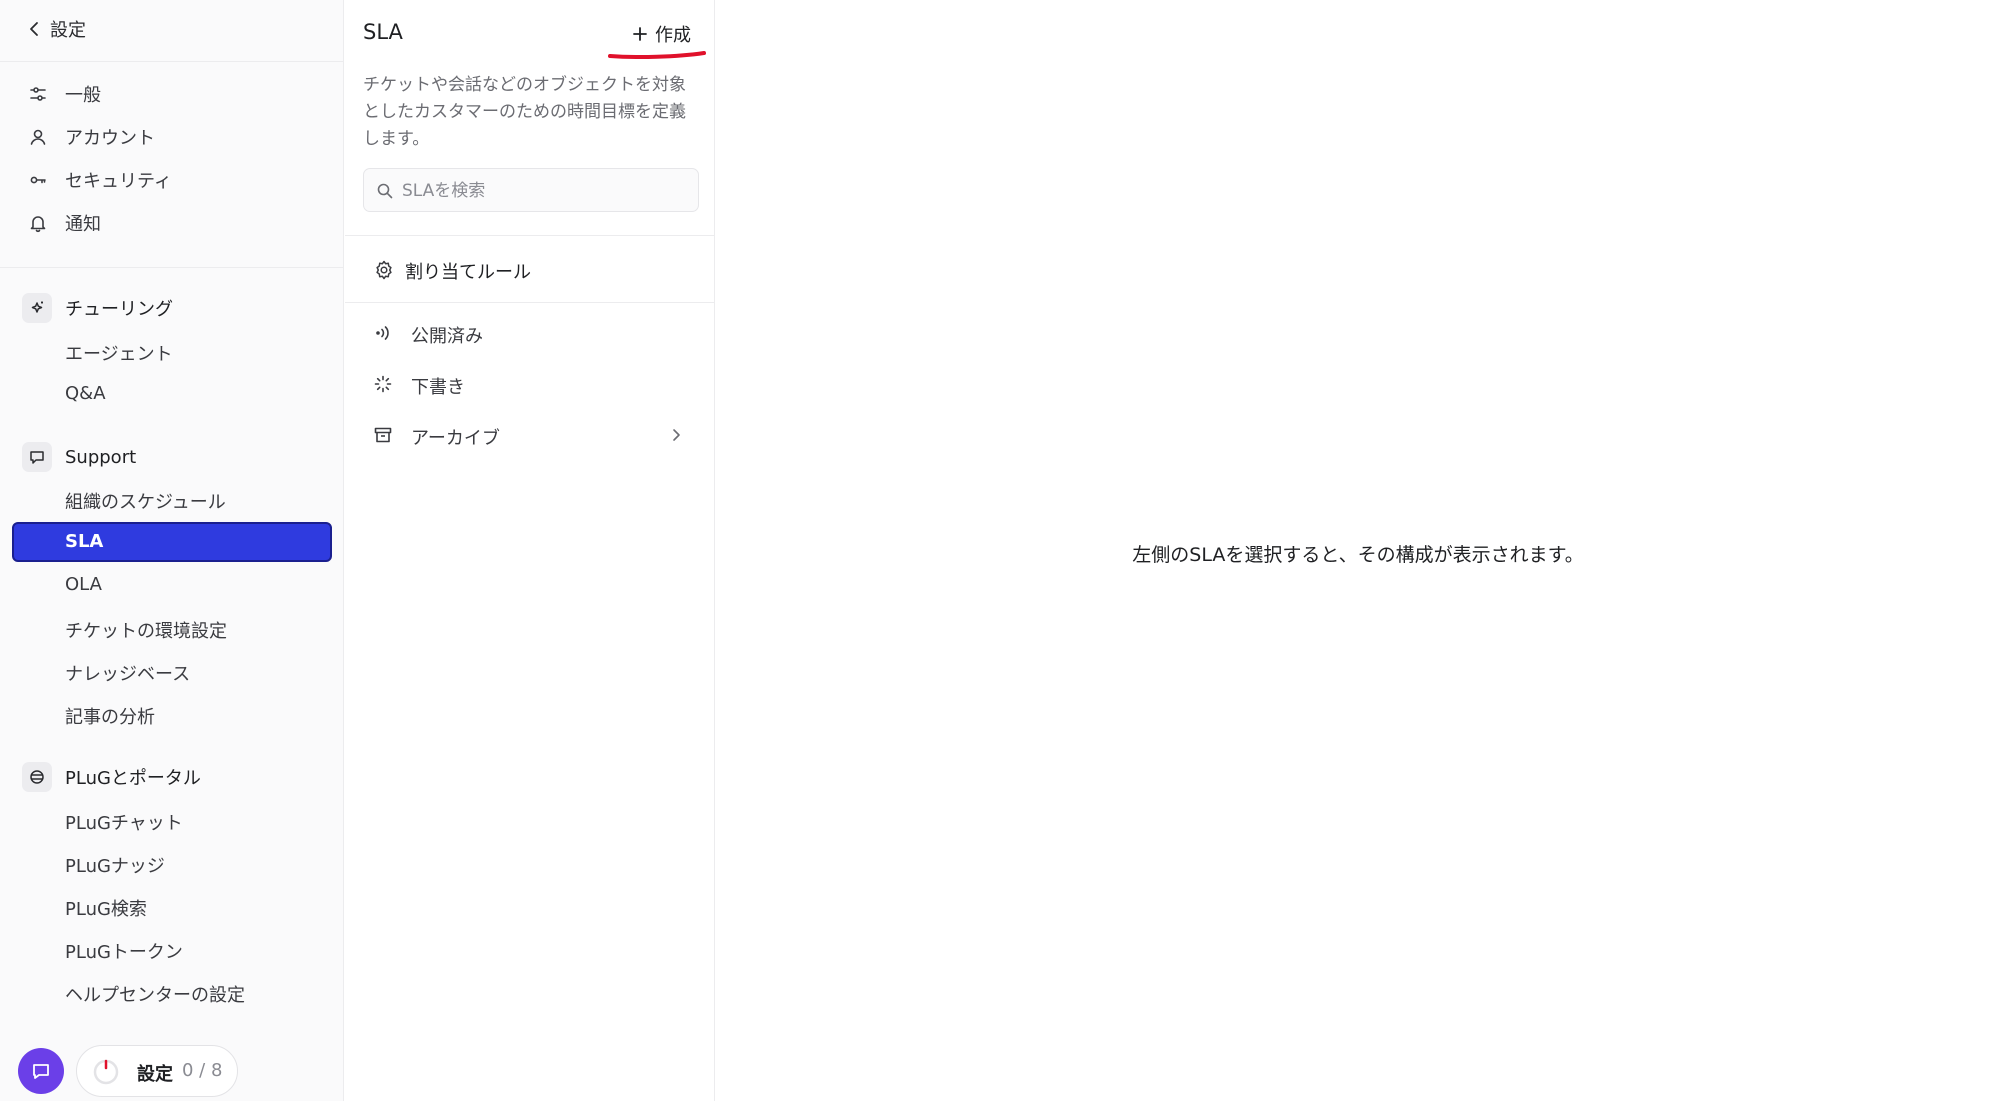 This screenshot has width=2000, height=1101. I want to click on key-icon, so click(38, 180).